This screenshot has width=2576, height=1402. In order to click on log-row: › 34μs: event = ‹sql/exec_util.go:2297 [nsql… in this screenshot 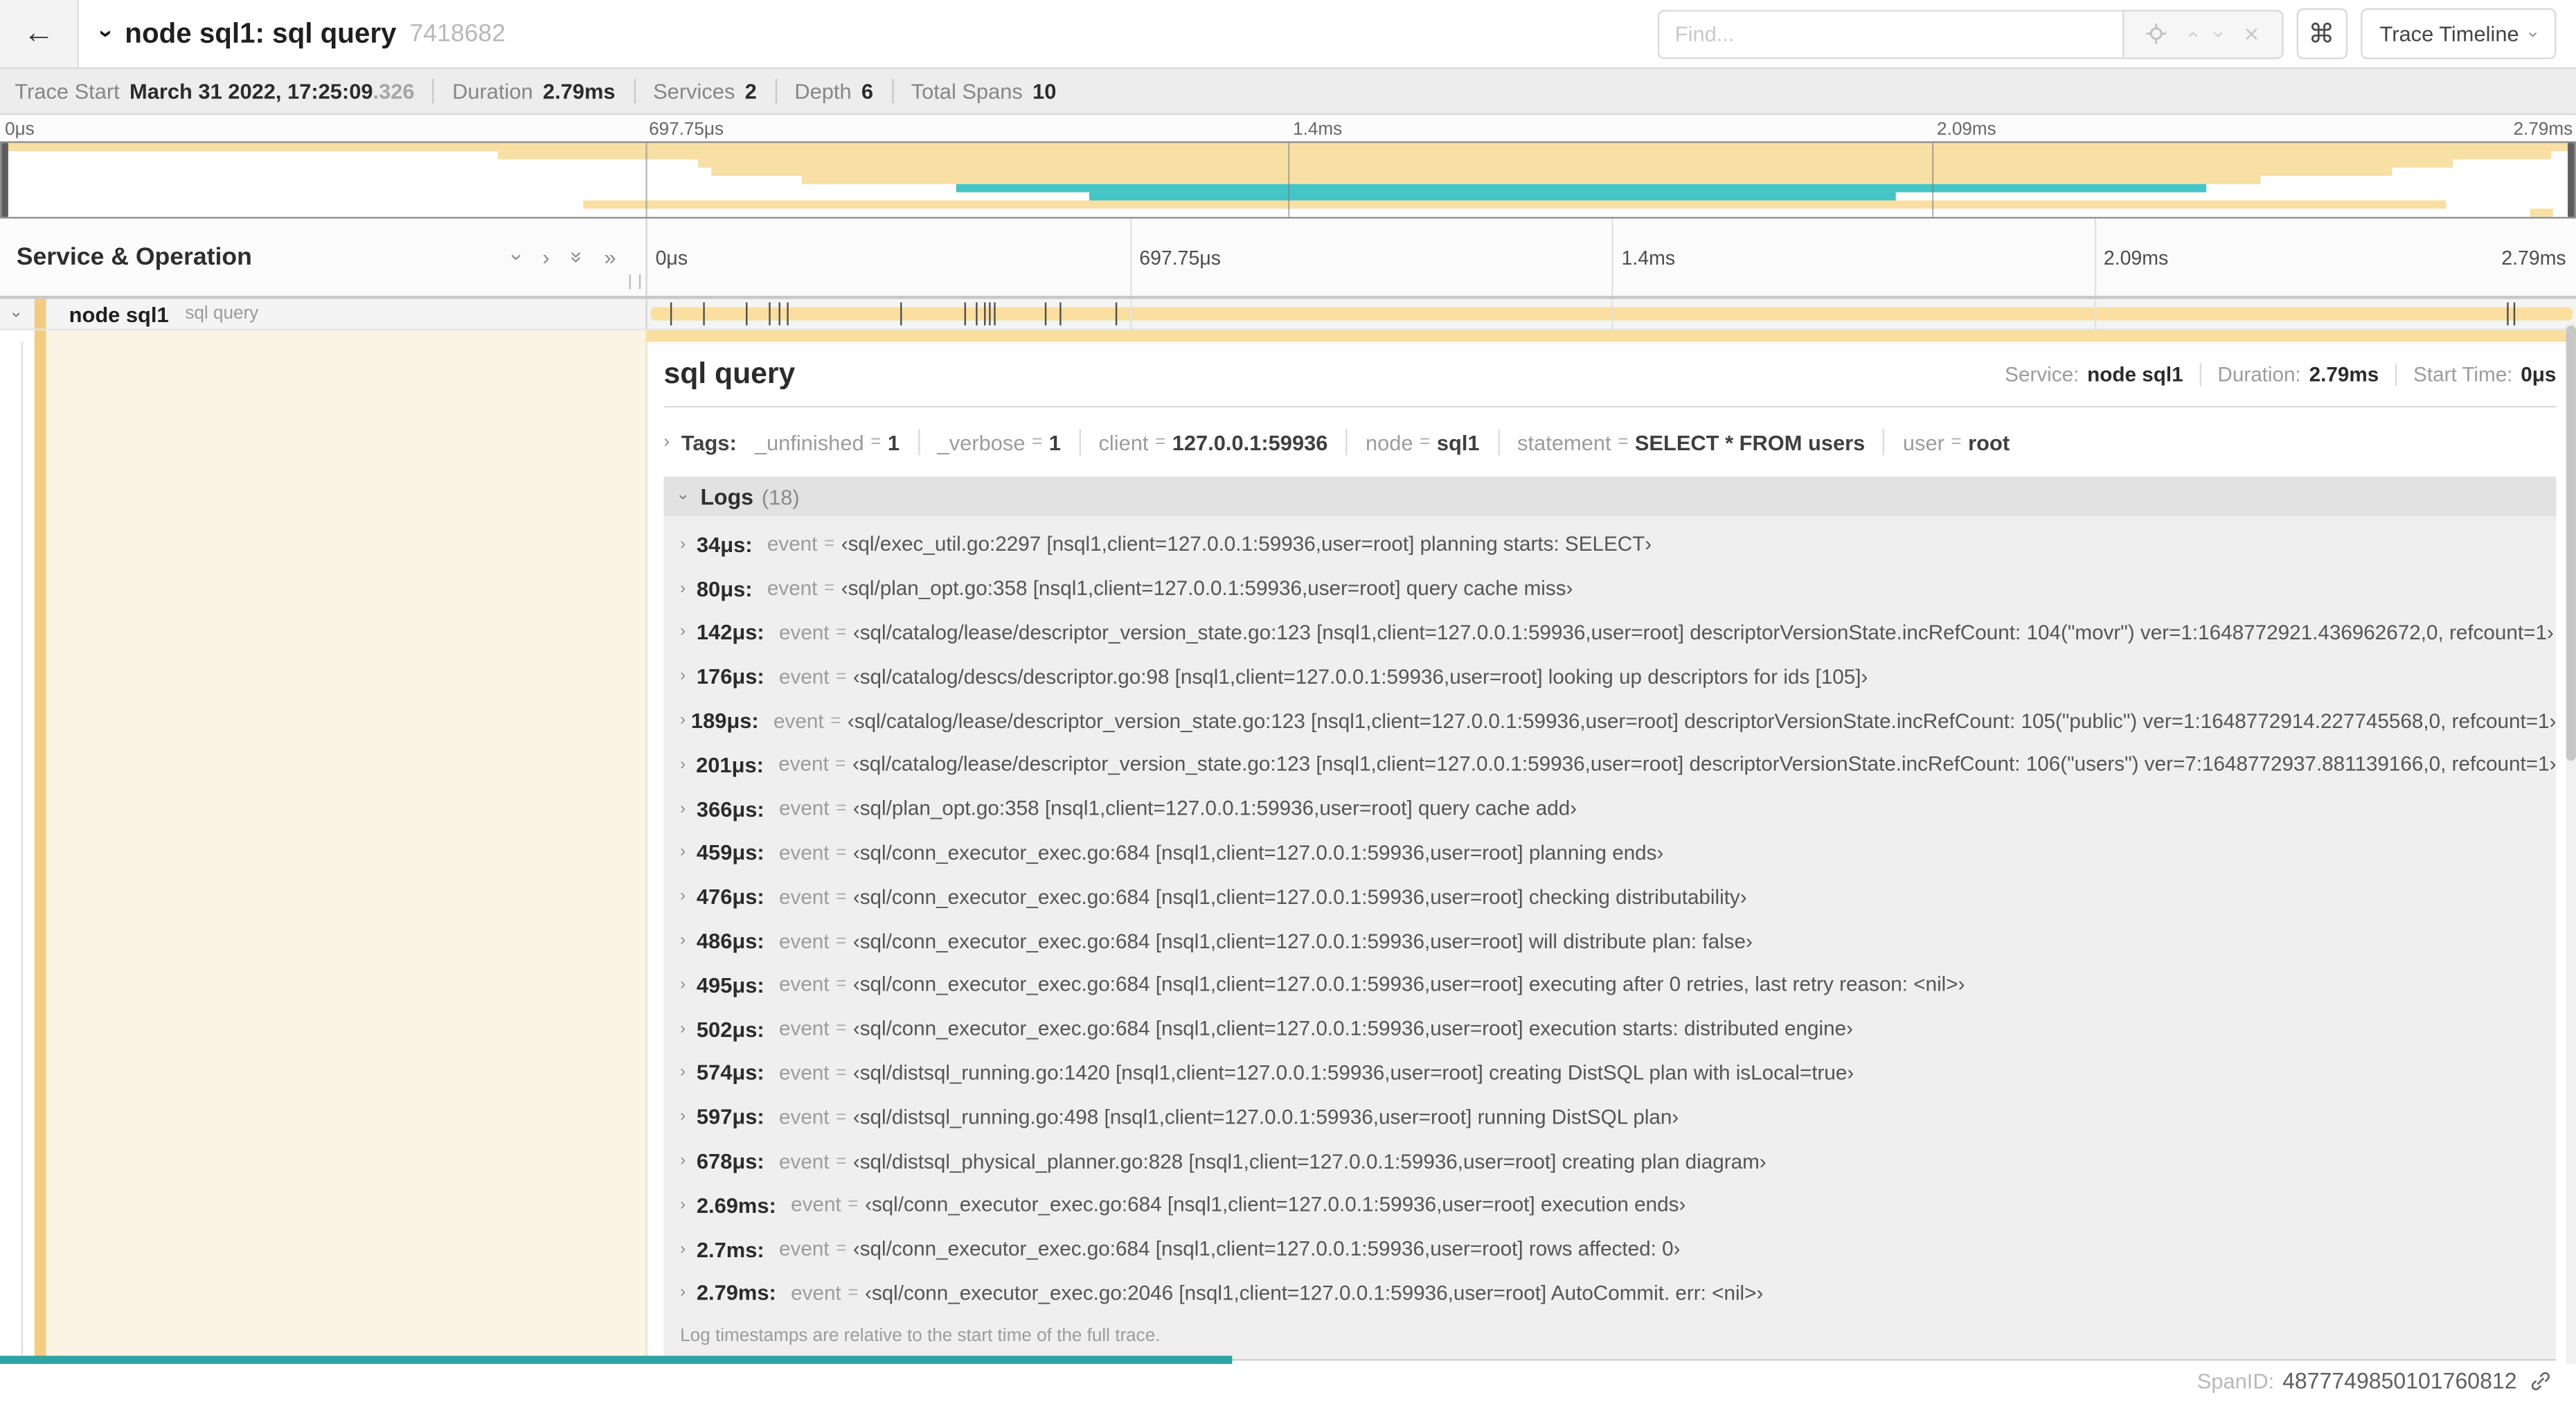, I will do `click(1618, 544)`.